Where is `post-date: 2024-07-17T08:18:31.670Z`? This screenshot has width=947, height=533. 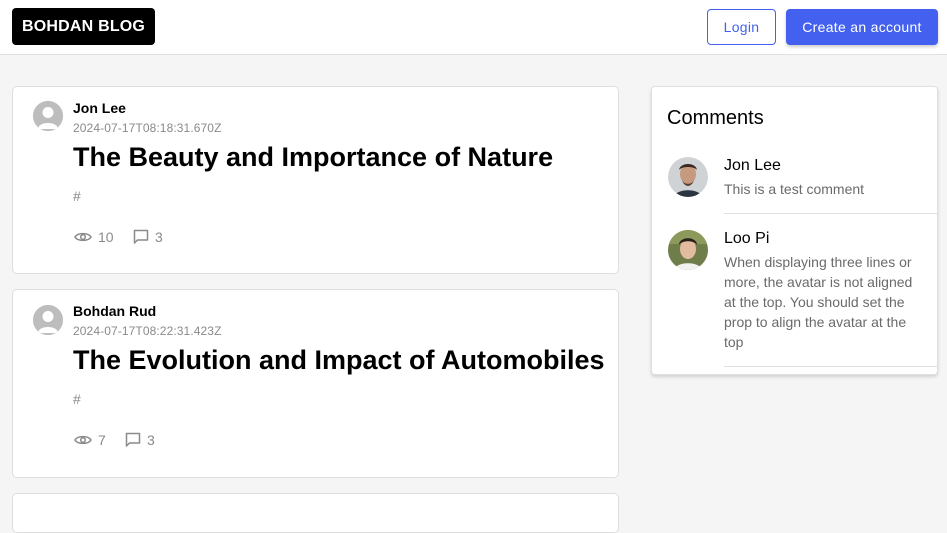
post-date: 2024-07-17T08:18:31.670Z is located at coordinates (147, 128).